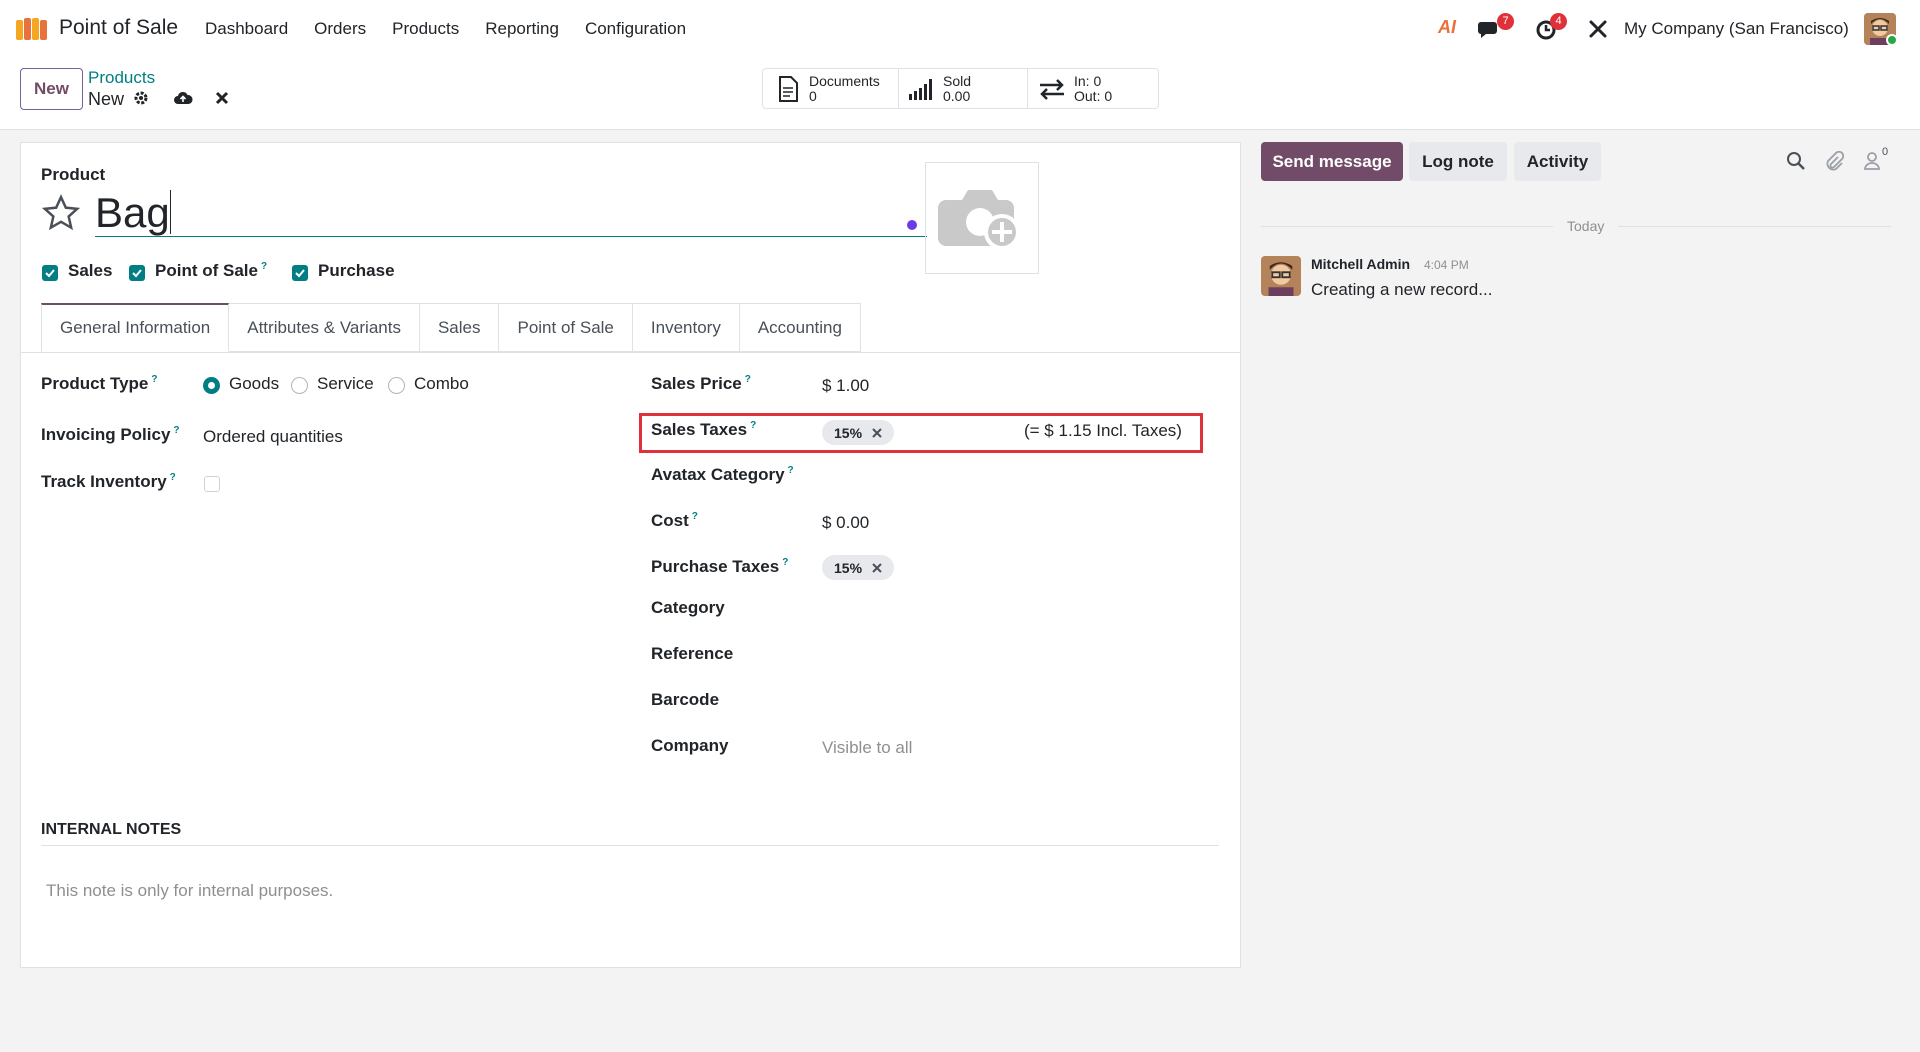 This screenshot has width=1920, height=1052. I want to click on invoicing-policy-select: Ordered quantities, so click(273, 437).